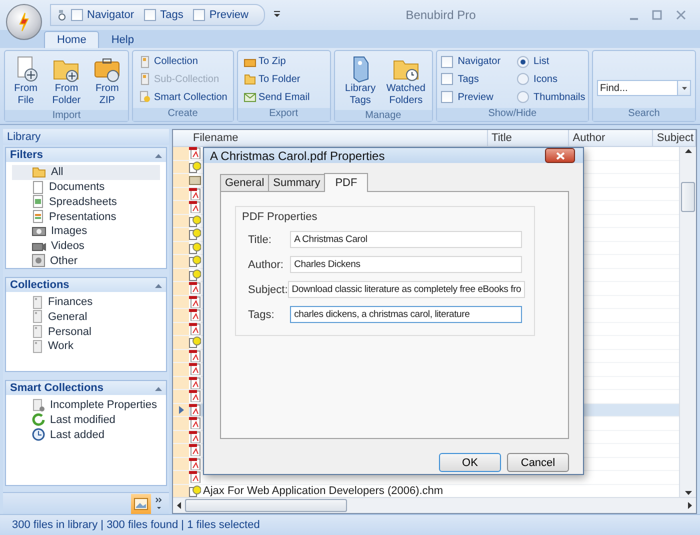  What do you see at coordinates (86, 434) in the screenshot?
I see `sidebar-item: Last added` at bounding box center [86, 434].